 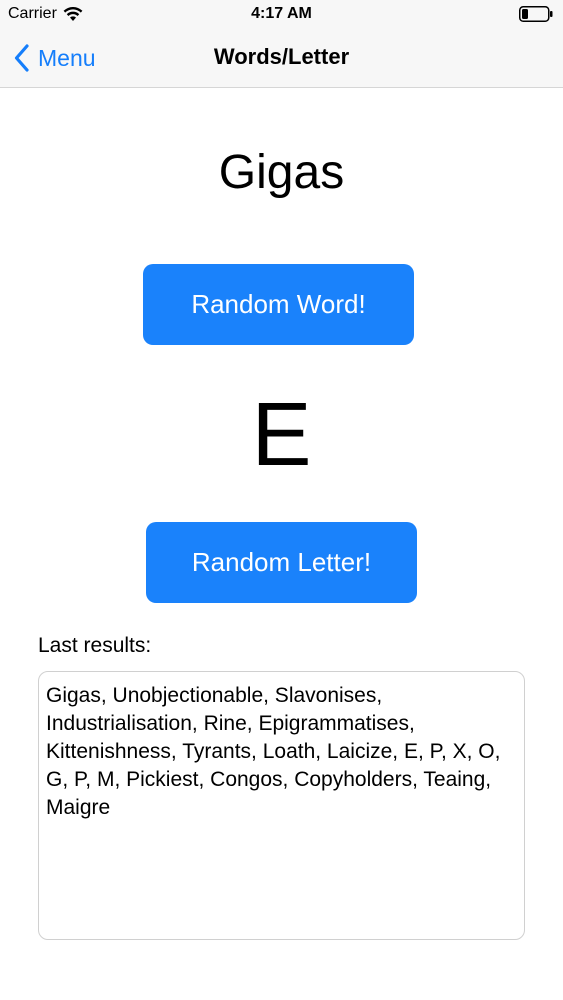 I want to click on random-word-button: Random Word!, so click(x=278, y=304).